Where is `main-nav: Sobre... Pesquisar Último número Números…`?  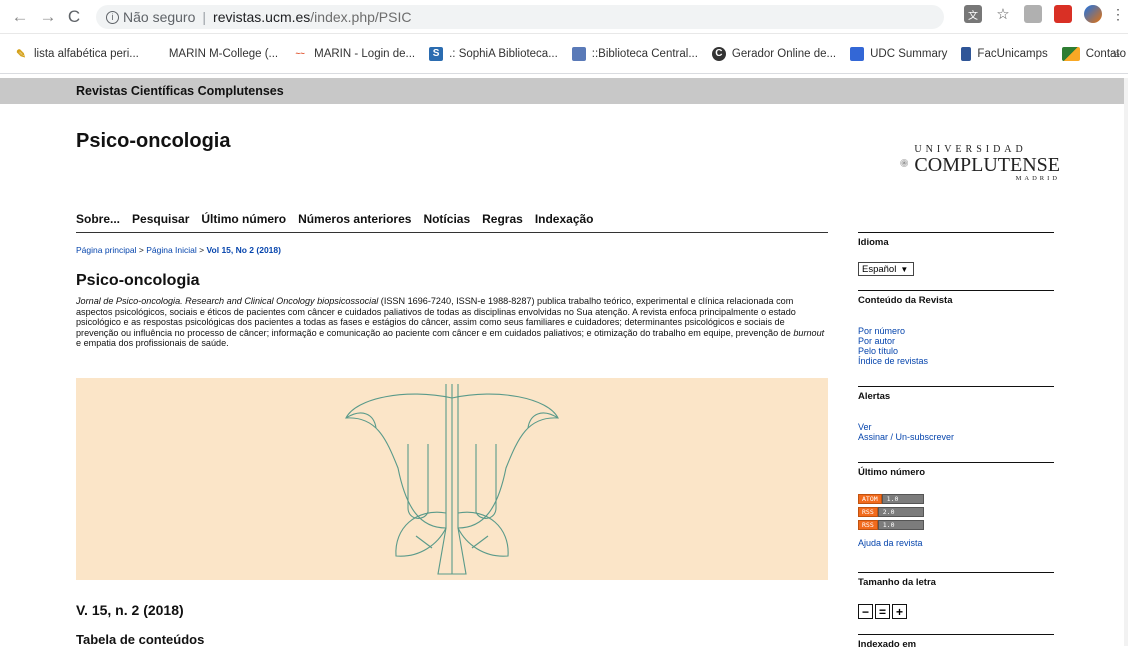 main-nav: Sobre... Pesquisar Último número Números… is located at coordinates (335, 219).